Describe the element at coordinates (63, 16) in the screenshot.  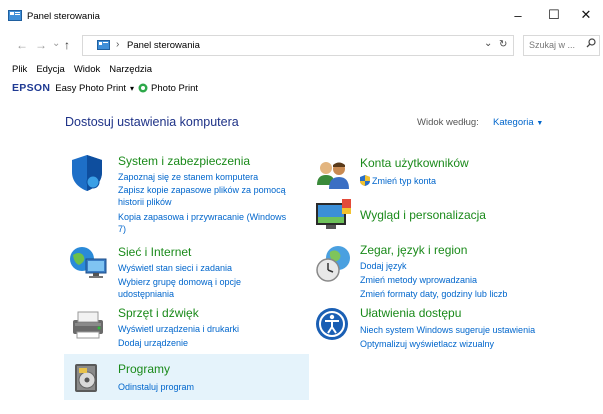
I see `window-title: Panel sterowania` at that location.